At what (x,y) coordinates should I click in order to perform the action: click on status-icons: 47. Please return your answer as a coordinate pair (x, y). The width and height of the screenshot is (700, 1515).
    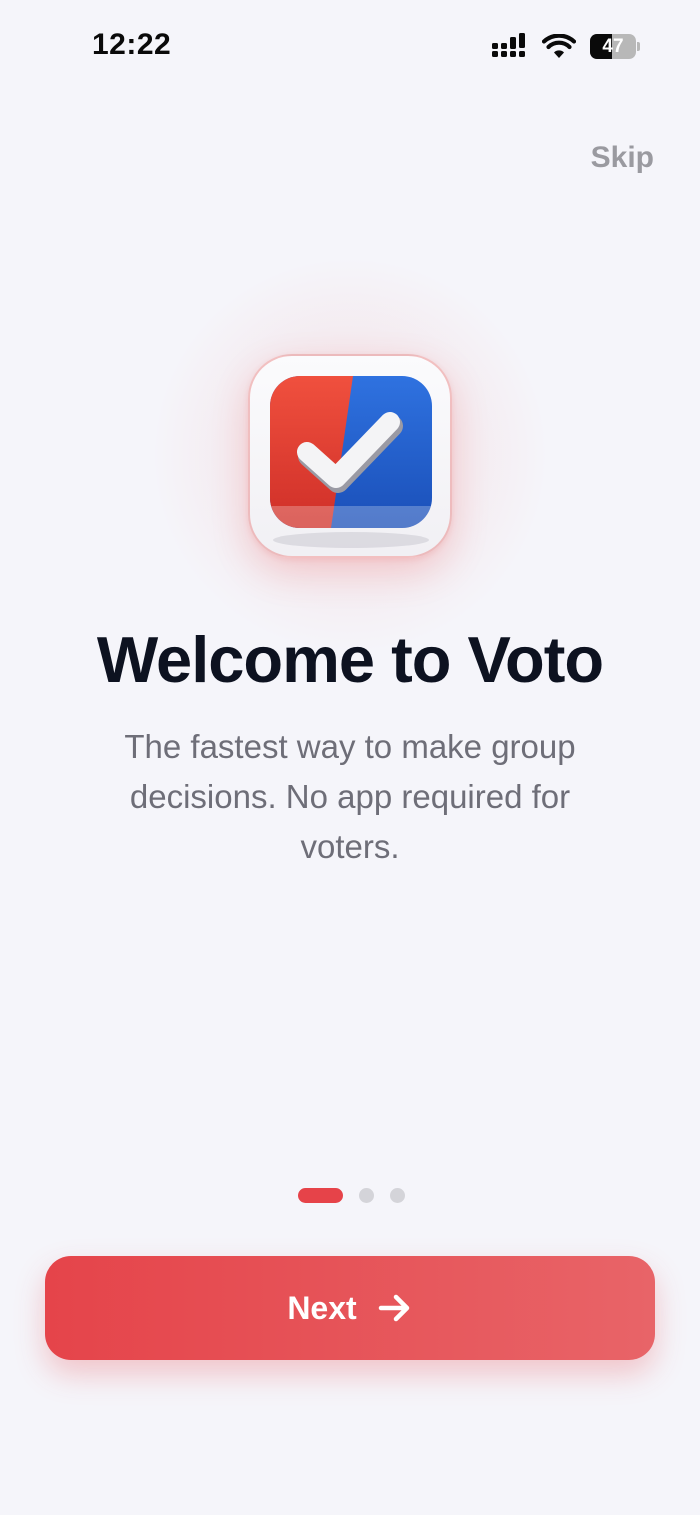
    Looking at the image, I should click on (566, 46).